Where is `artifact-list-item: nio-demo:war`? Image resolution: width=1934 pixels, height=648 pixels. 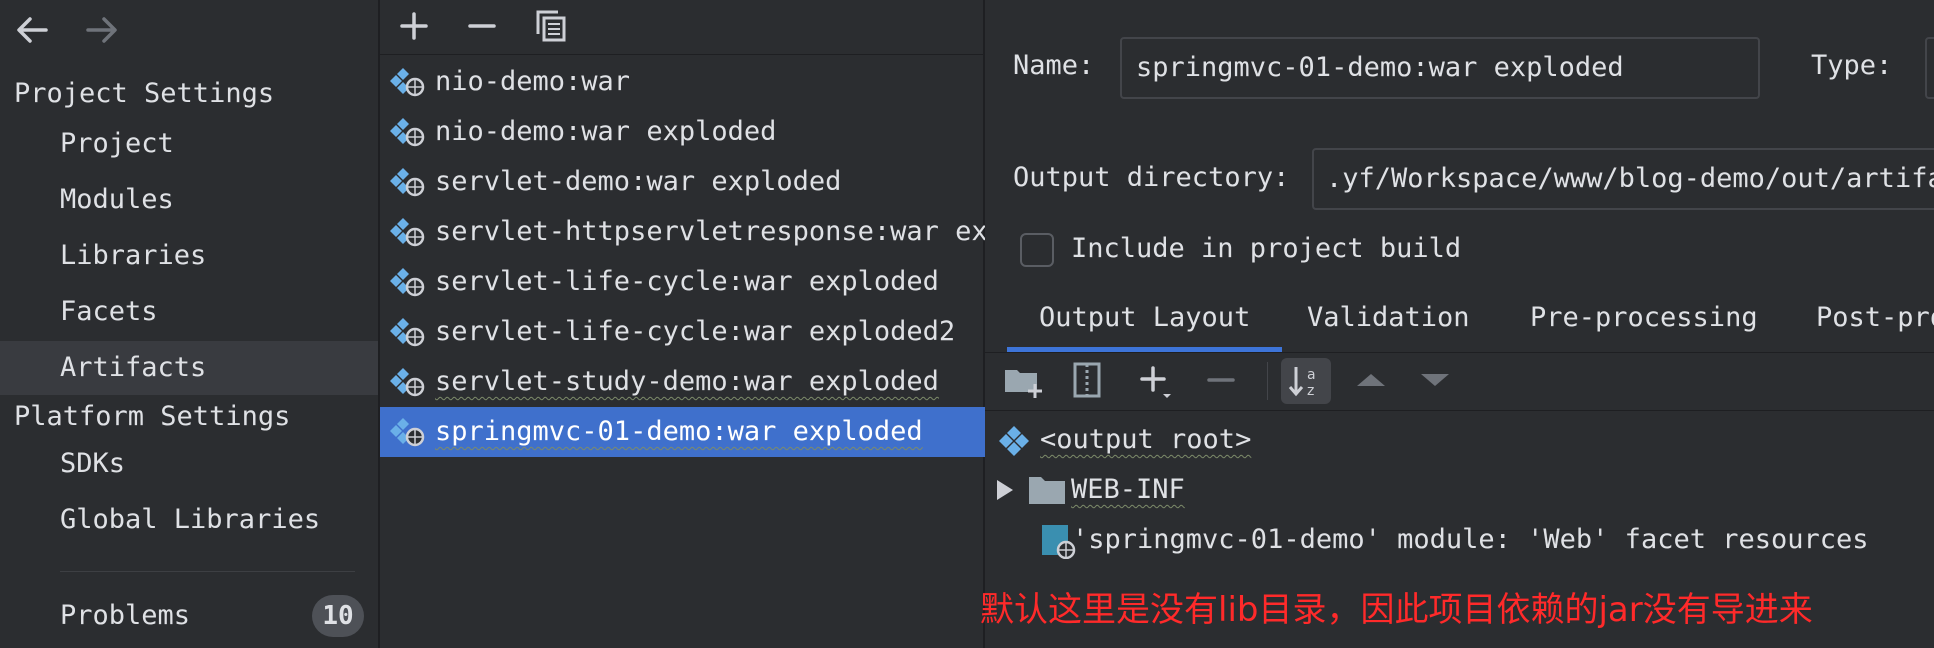 artifact-list-item: nio-demo:war is located at coordinates (682, 82).